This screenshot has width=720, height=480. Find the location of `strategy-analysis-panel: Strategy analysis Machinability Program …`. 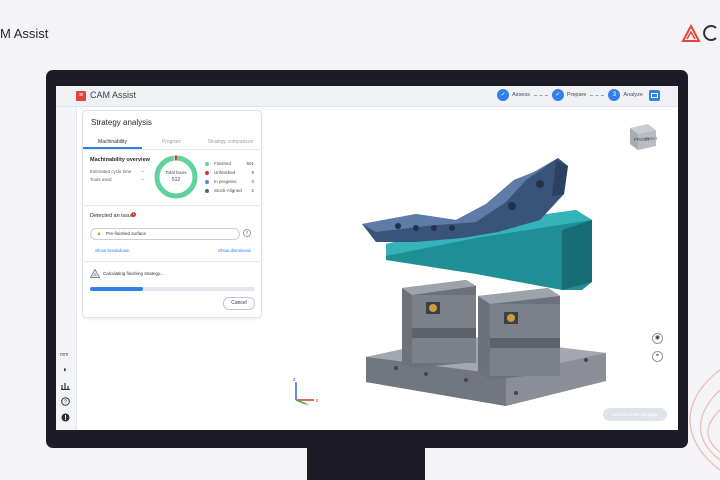

strategy-analysis-panel: Strategy analysis Machinability Program … is located at coordinates (172, 214).